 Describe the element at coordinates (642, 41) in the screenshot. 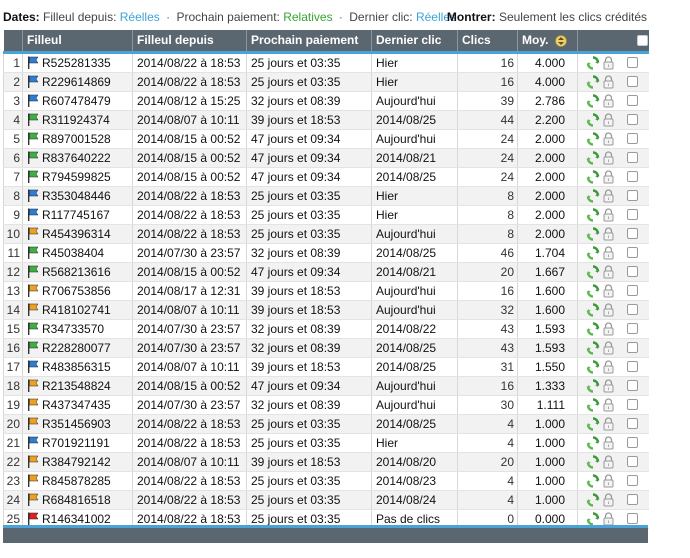

I see `select-all-checkbox` at that location.